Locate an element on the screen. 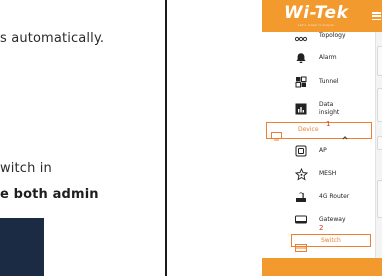 This screenshot has height=276, width=382. menu-item-switch: Switch is located at coordinates (331, 243).